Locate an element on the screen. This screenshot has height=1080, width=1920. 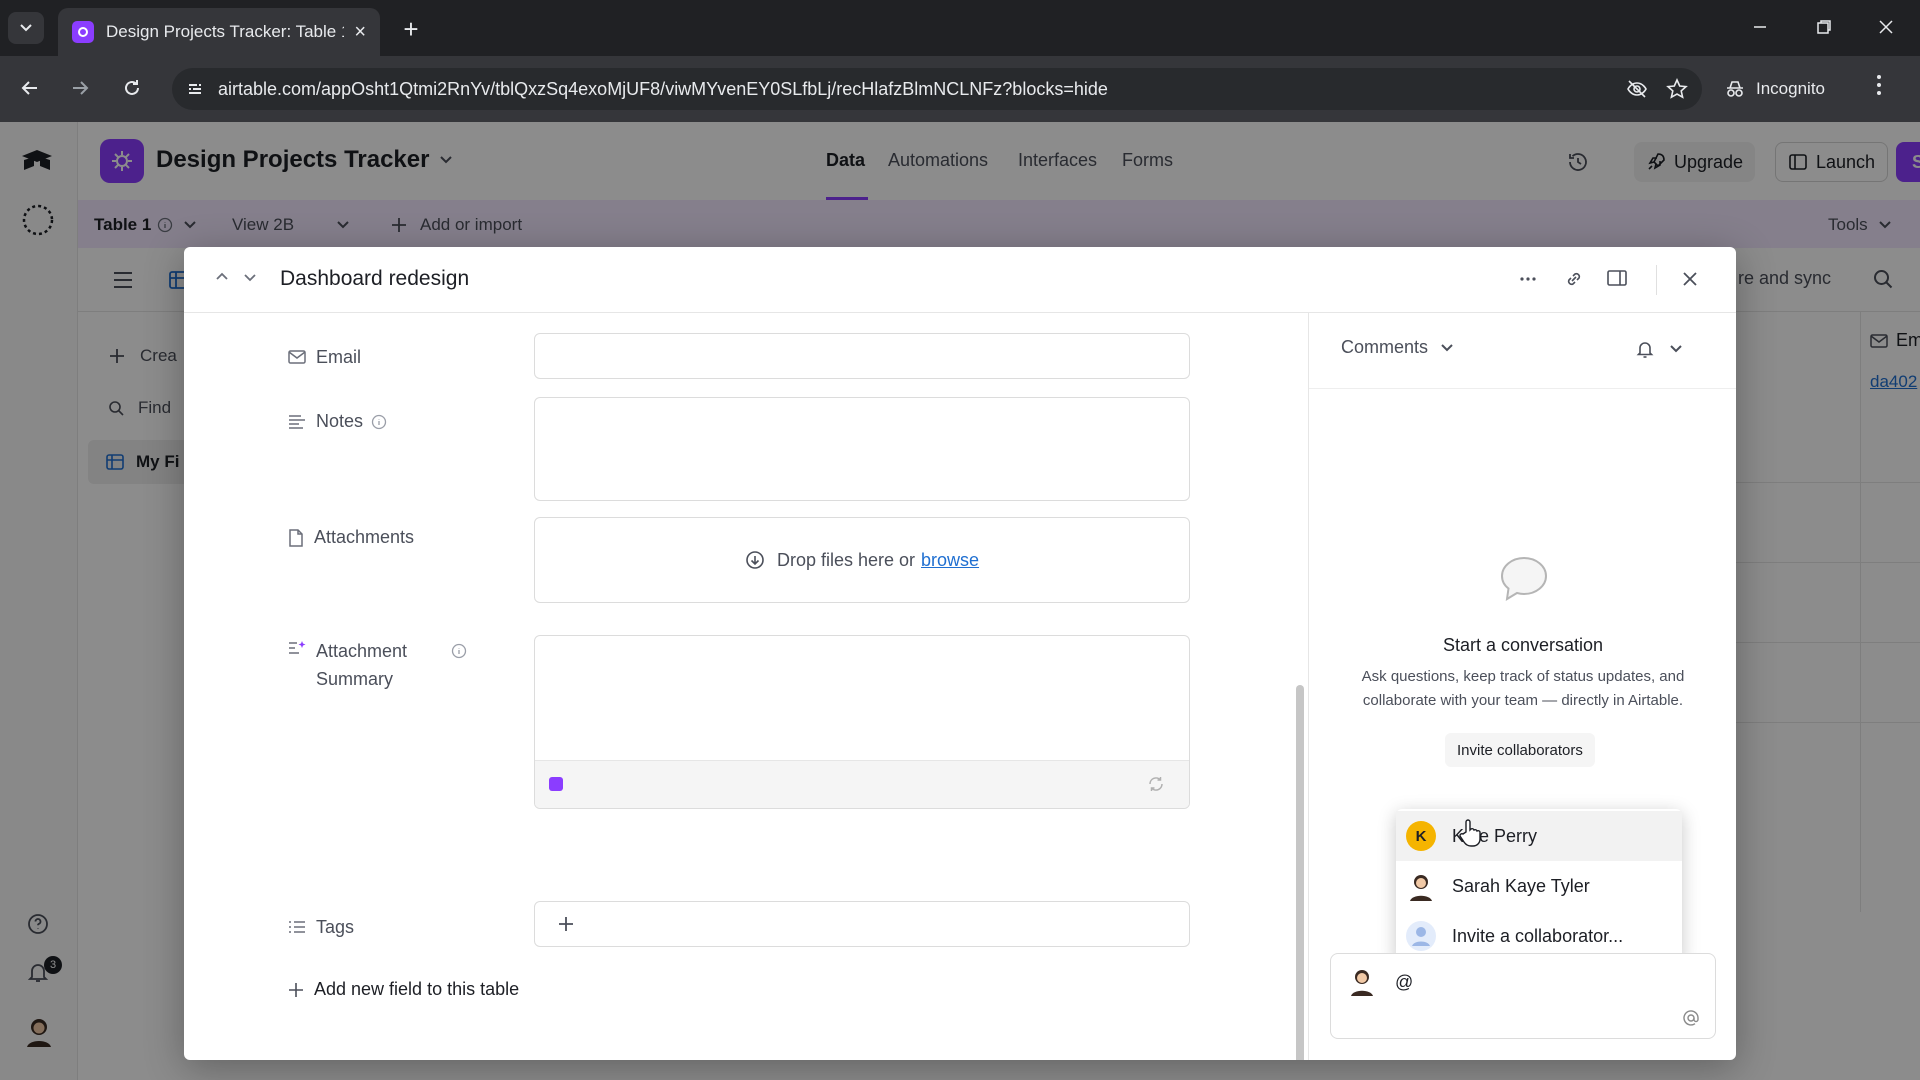
bookmark-star-icon is located at coordinates (1677, 89).